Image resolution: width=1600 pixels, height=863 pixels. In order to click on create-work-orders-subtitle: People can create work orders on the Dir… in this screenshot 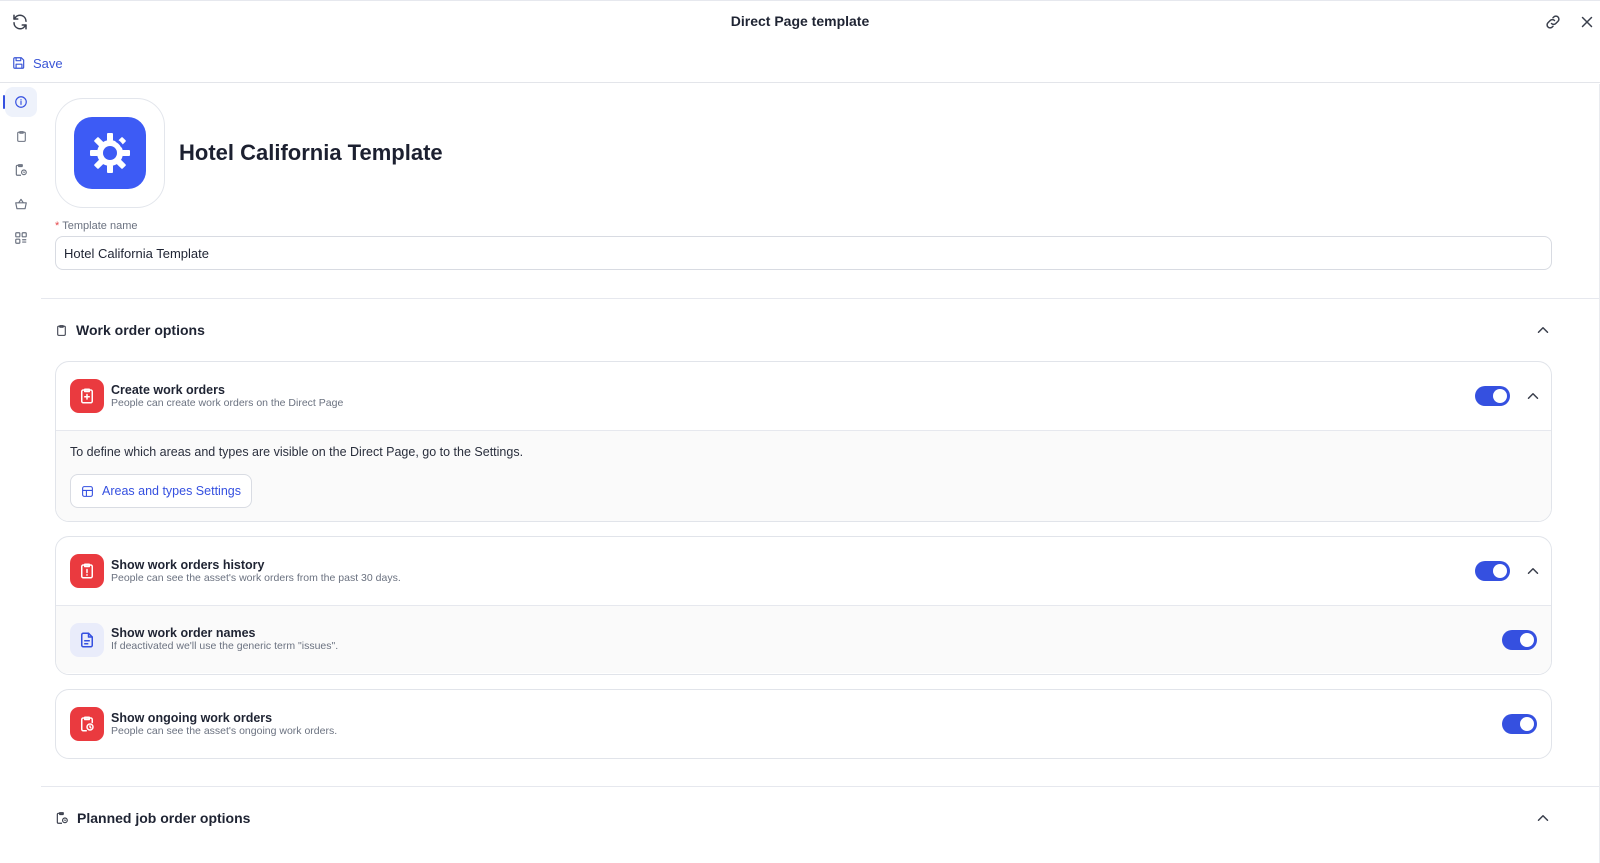, I will do `click(227, 402)`.